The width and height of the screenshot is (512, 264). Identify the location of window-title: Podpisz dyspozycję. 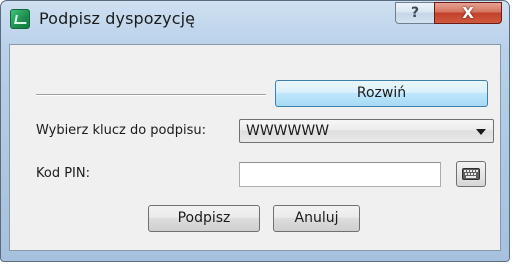
(117, 18).